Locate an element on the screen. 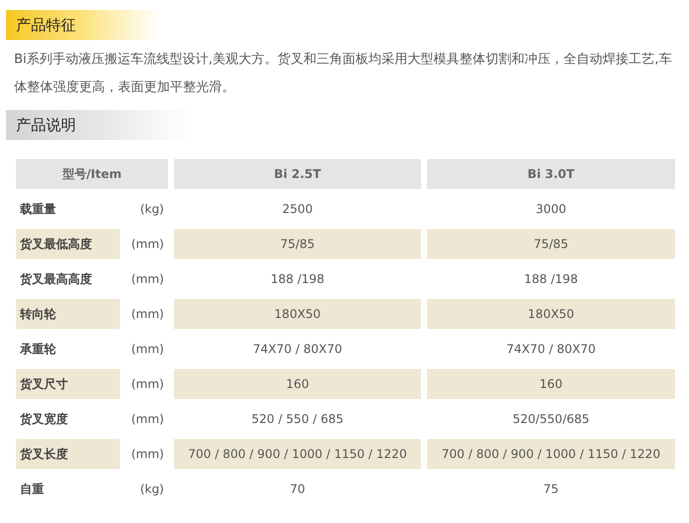 The width and height of the screenshot is (689, 523). description-text: Bi系列手动液压搬运车流线型设计,美观大方。货叉和三角面板均采用大型模具整体切割和冲压，全自动焊接工艺,车体整体强度更高，表面更加平整光滑。 is located at coordinates (343, 74).